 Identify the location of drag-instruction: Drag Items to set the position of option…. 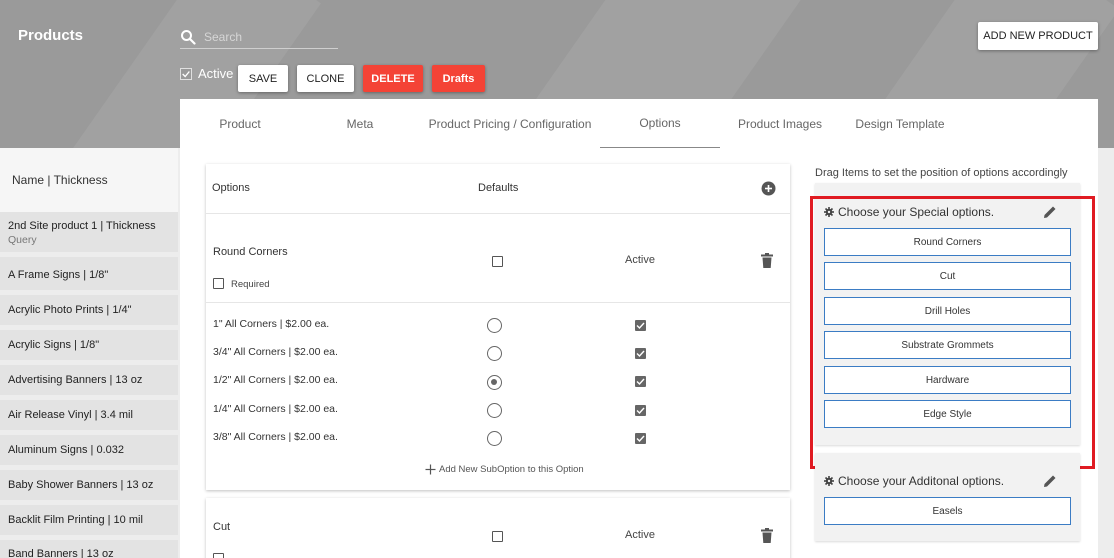
(941, 173).